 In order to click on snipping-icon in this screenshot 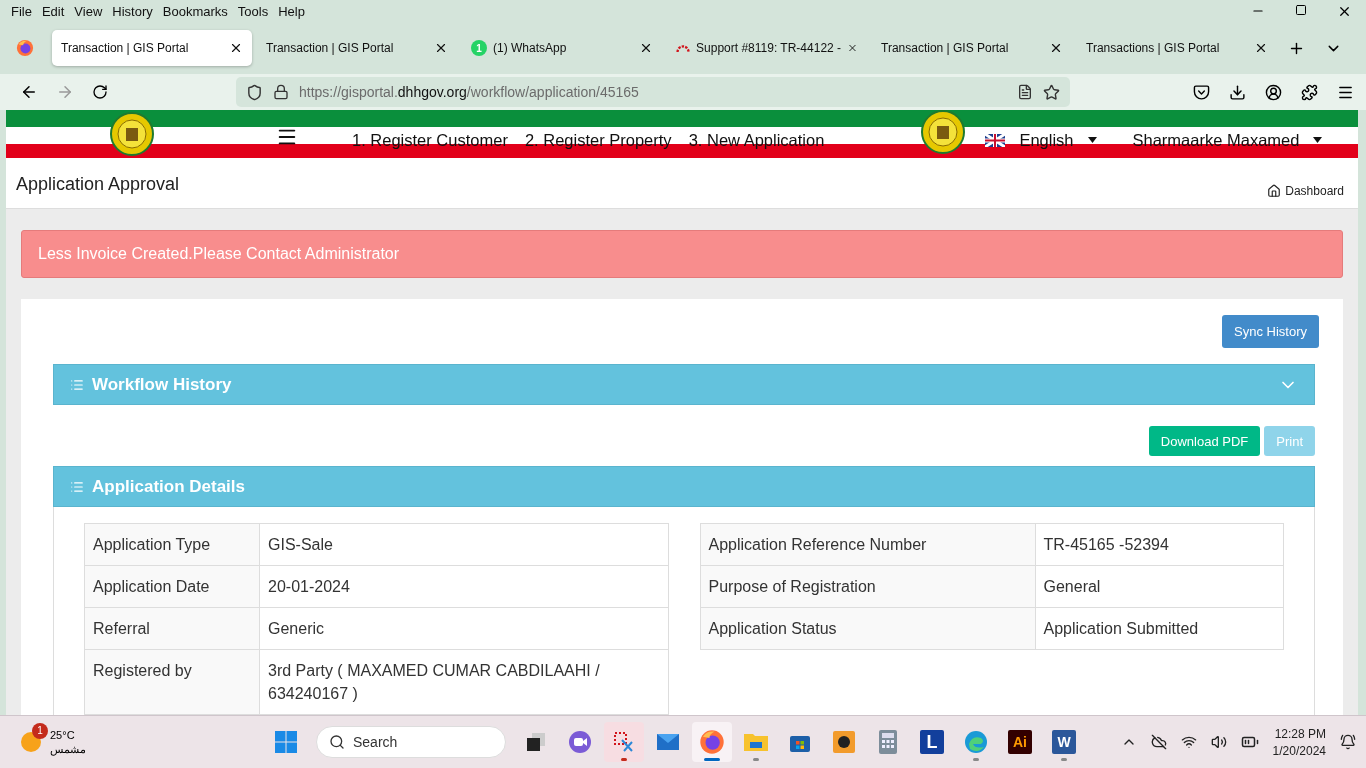, I will do `click(624, 742)`.